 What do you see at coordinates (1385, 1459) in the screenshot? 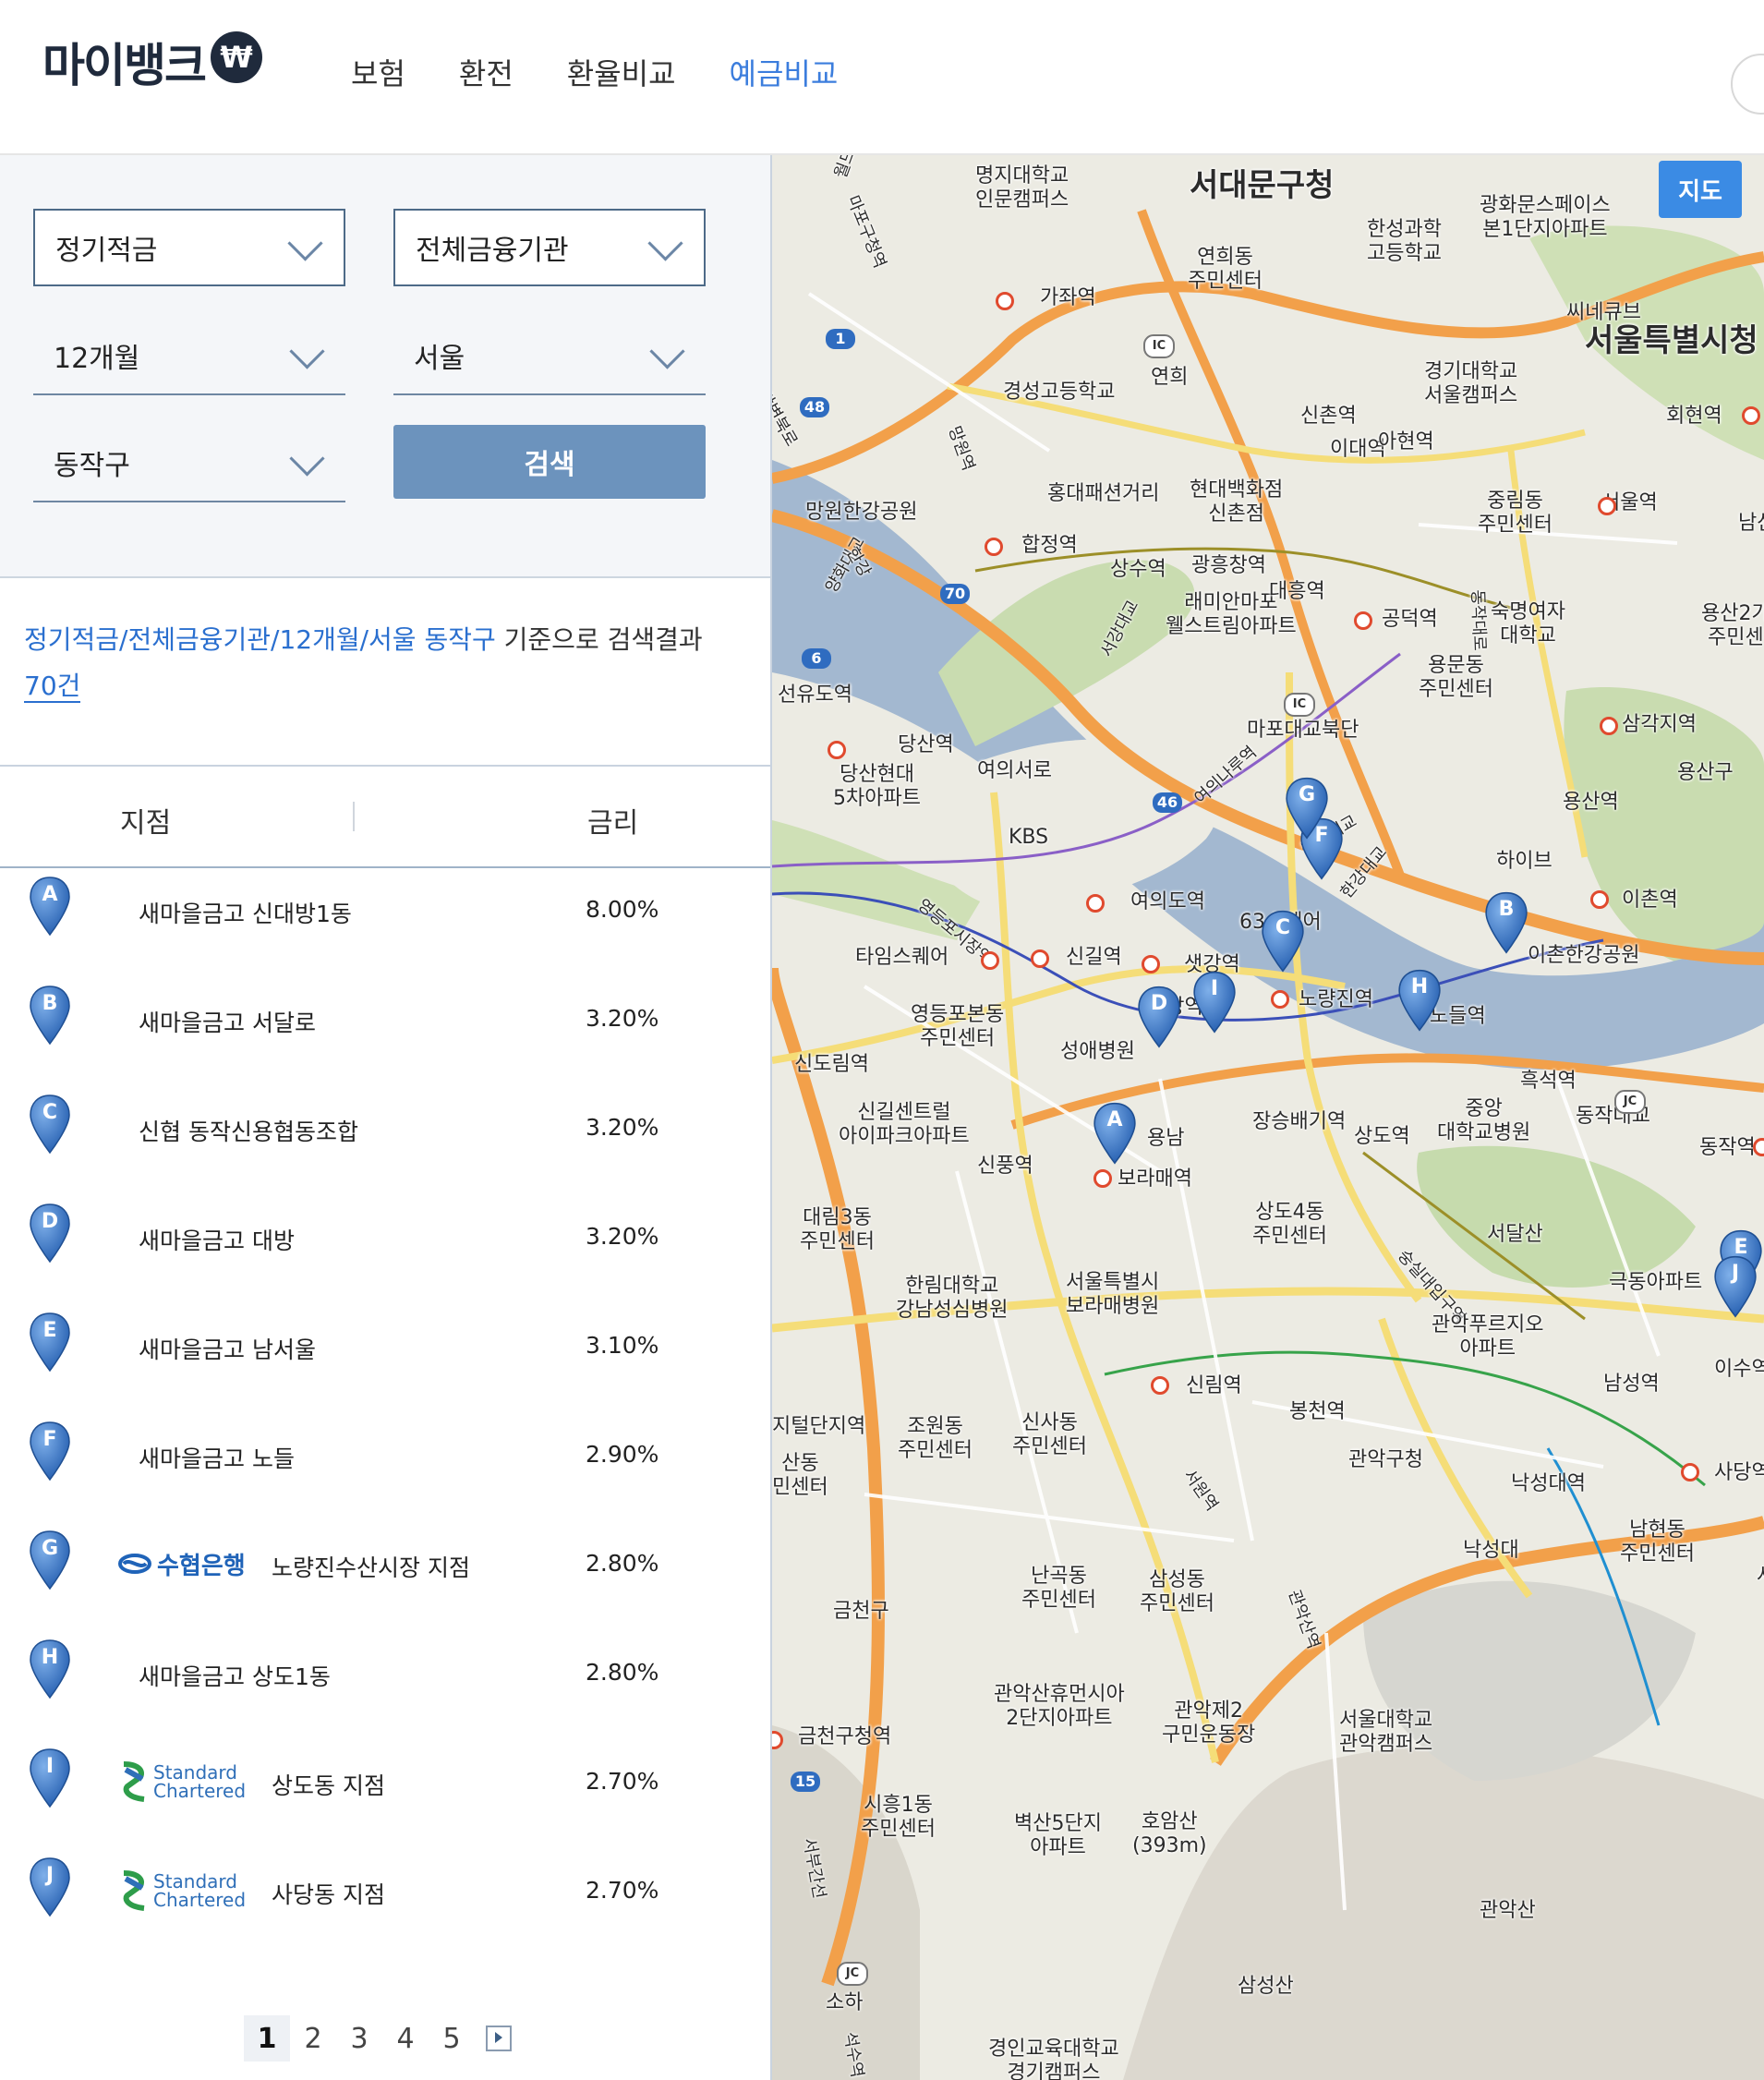
I see `map-label: 관악구청` at bounding box center [1385, 1459].